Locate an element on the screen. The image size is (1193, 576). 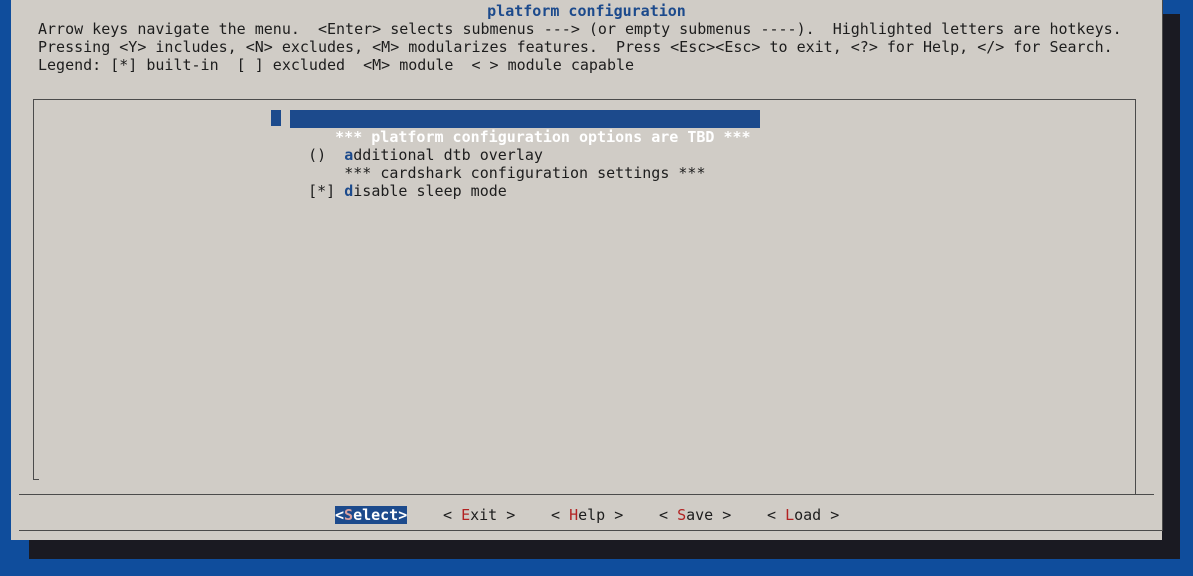
dialog-shadow-right is located at coordinates (1171, 286).